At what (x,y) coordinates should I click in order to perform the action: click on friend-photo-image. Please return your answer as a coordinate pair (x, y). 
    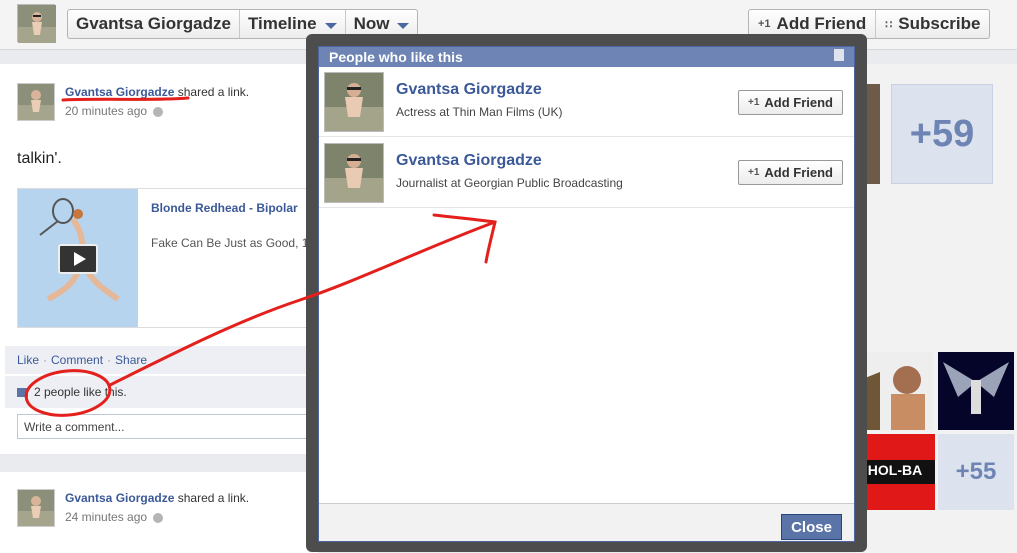
    Looking at the image, I should click on (976, 391).